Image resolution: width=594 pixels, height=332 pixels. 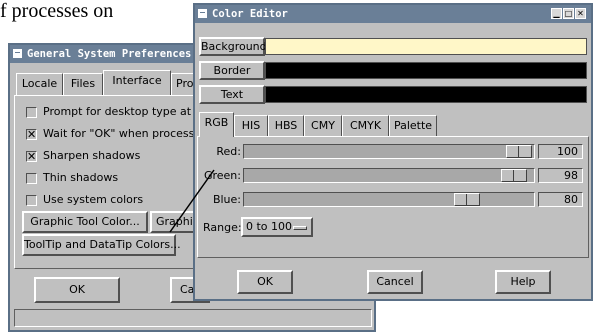 I want to click on checkbox-thin-shadows, so click(x=31, y=178).